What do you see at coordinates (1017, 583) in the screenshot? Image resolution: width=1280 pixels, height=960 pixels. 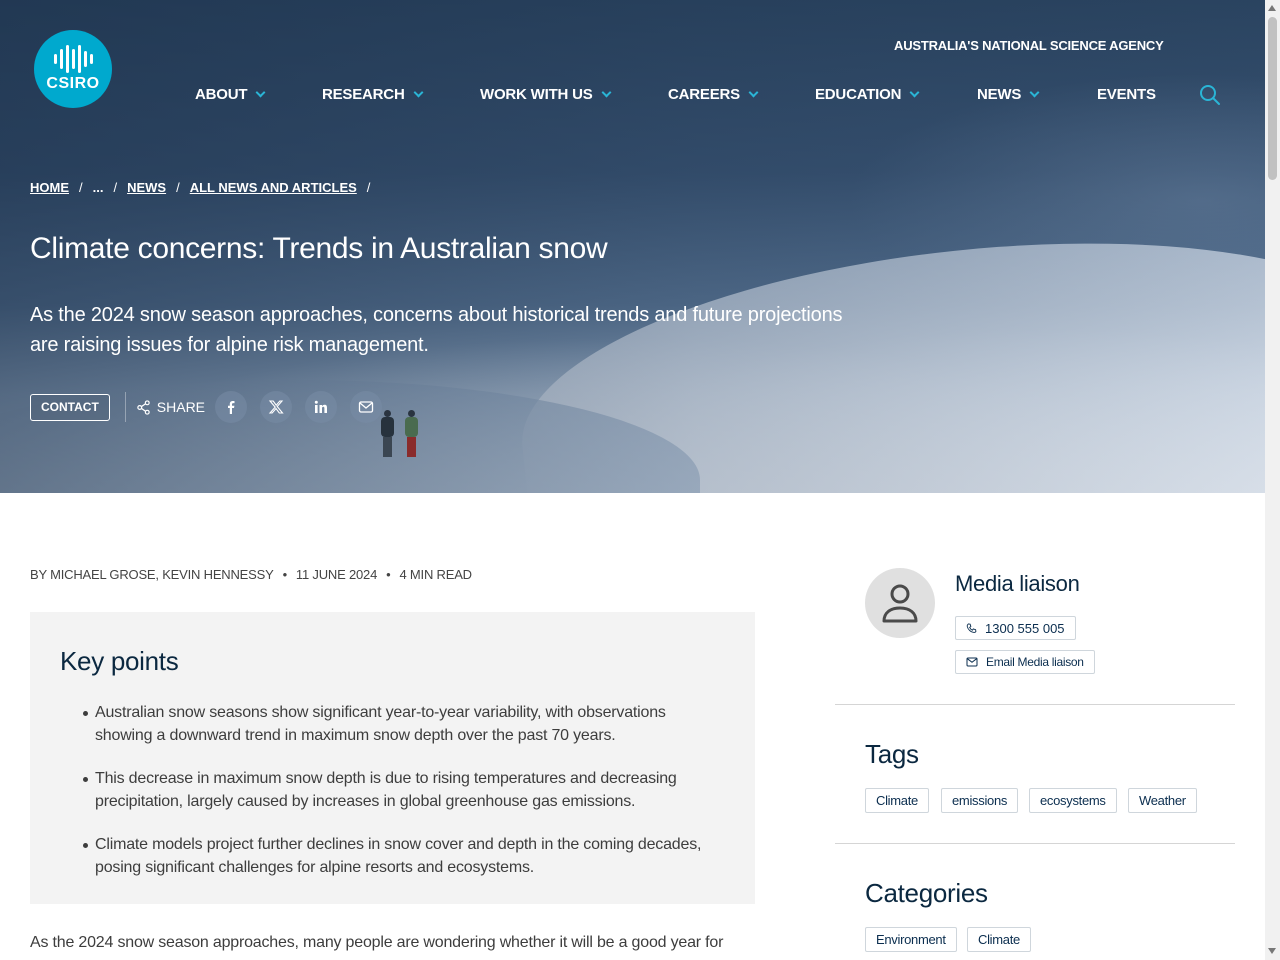 I see `media-liaison-title: Media liaison` at bounding box center [1017, 583].